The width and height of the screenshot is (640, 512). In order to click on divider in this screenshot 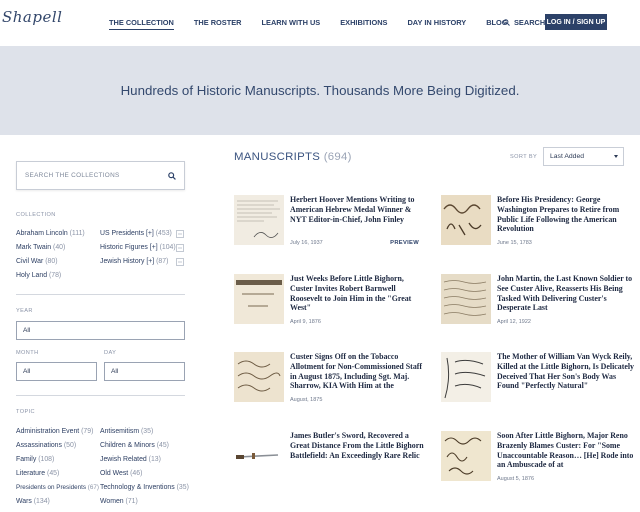, I will do `click(100, 395)`.